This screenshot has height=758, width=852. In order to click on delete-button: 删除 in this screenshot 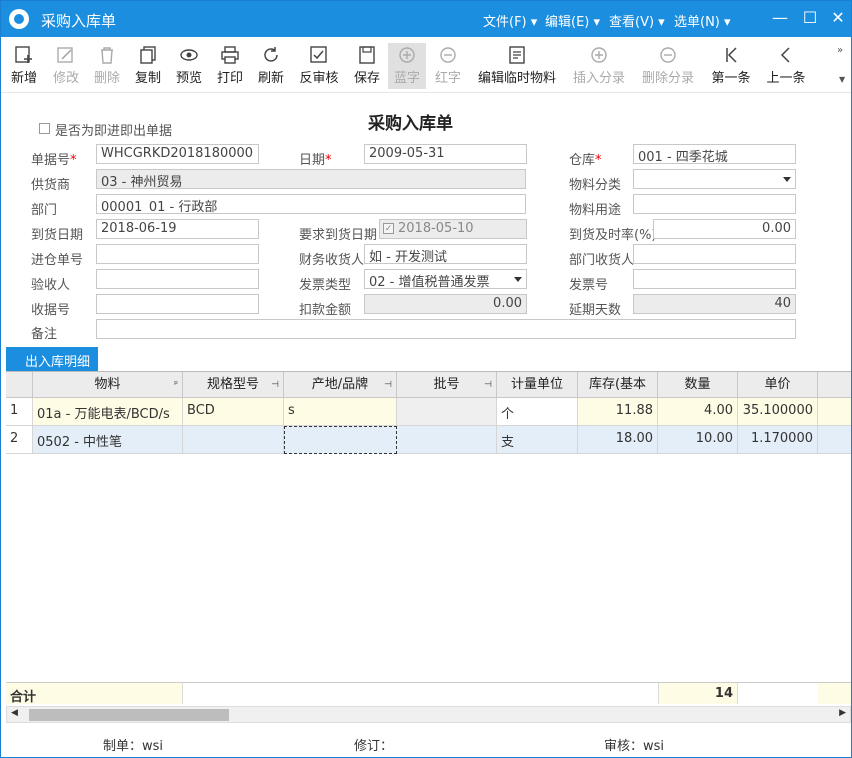, I will do `click(107, 66)`.